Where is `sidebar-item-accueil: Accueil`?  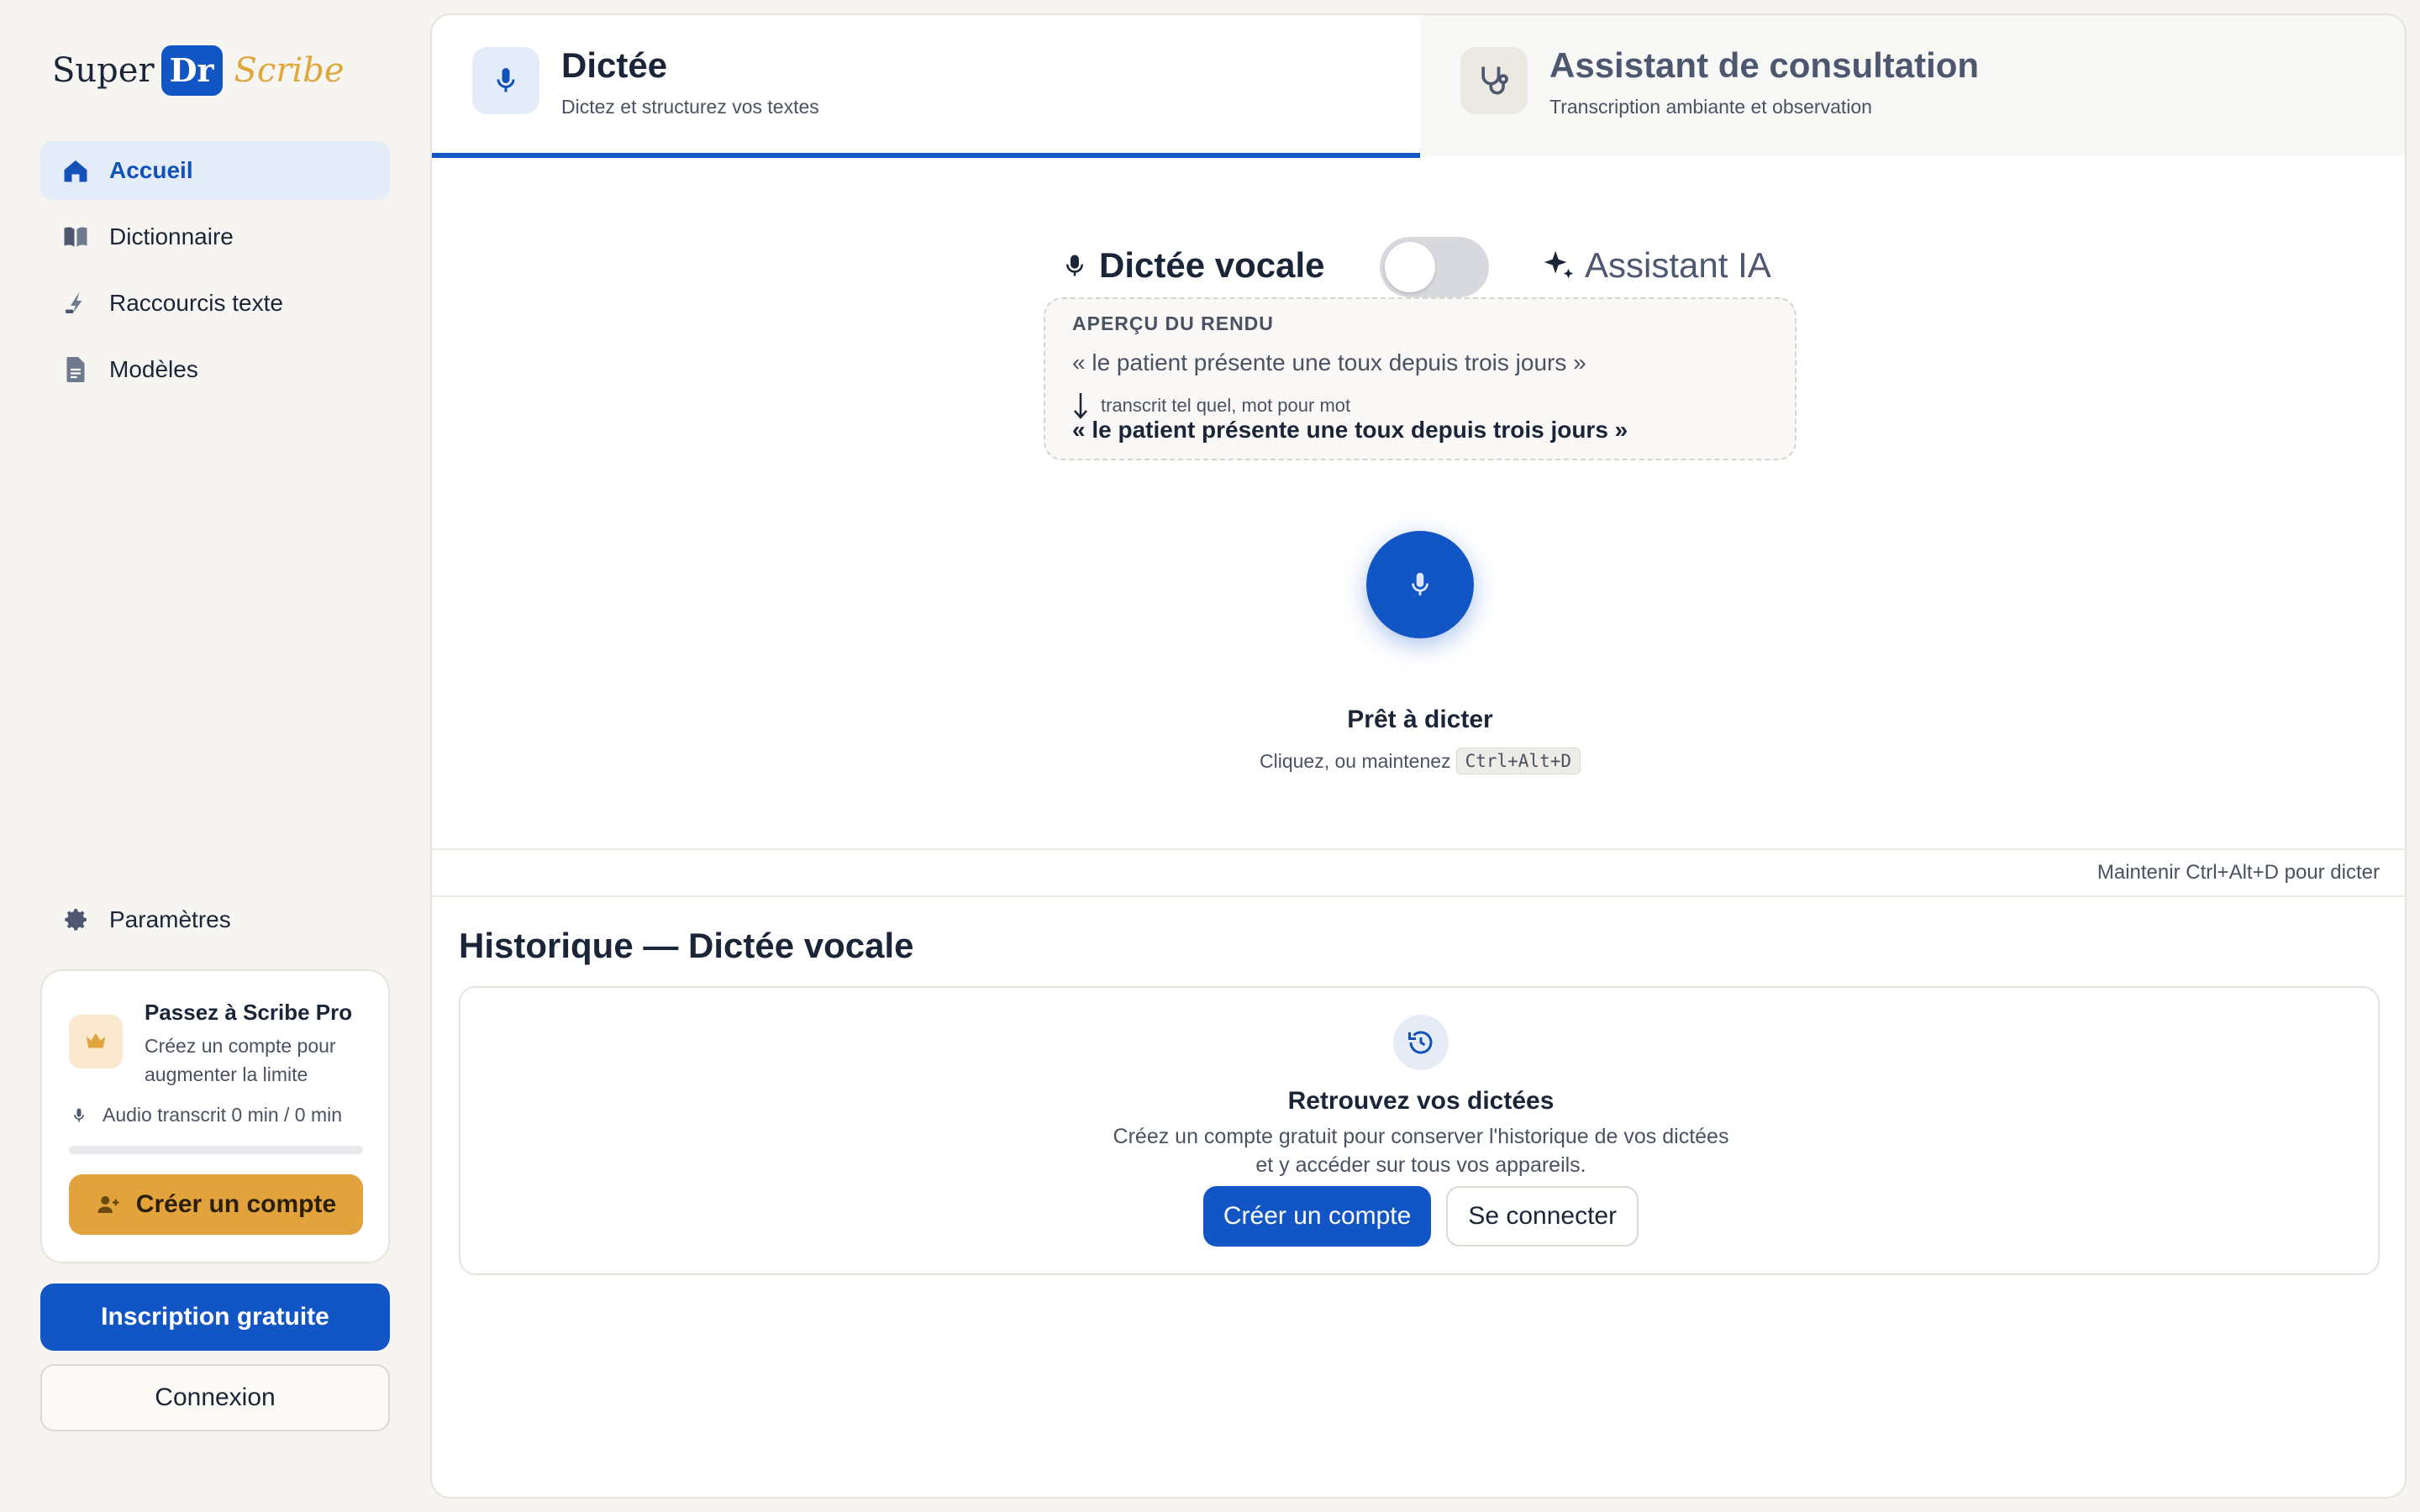
sidebar-item-accueil: Accueil is located at coordinates (215, 170).